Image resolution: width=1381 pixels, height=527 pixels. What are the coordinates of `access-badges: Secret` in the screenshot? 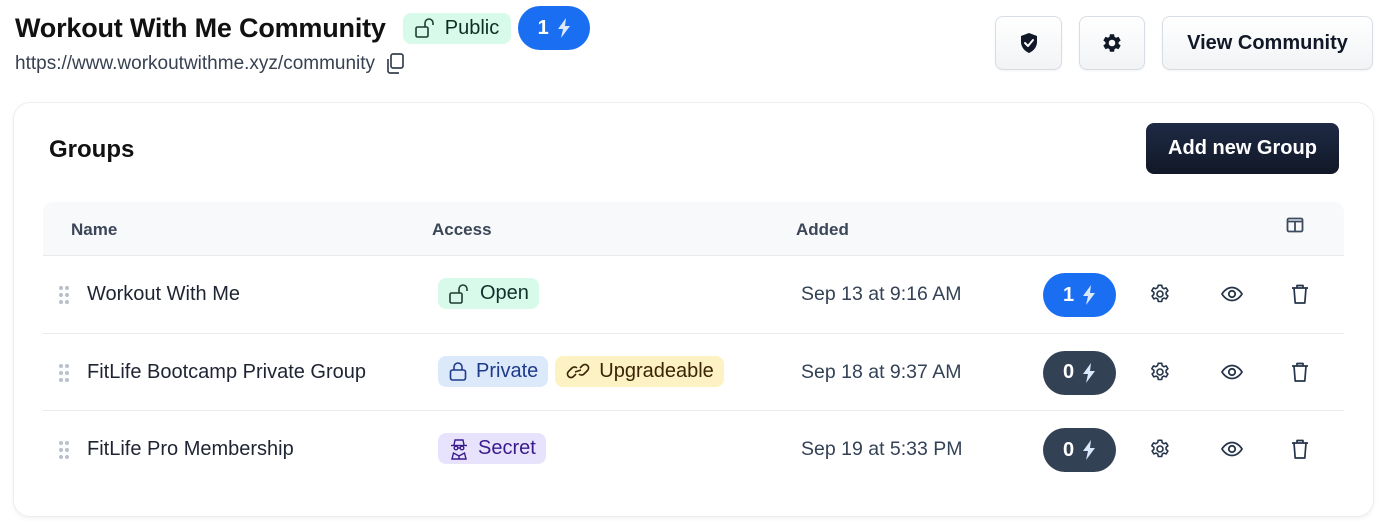 It's located at (492, 448).